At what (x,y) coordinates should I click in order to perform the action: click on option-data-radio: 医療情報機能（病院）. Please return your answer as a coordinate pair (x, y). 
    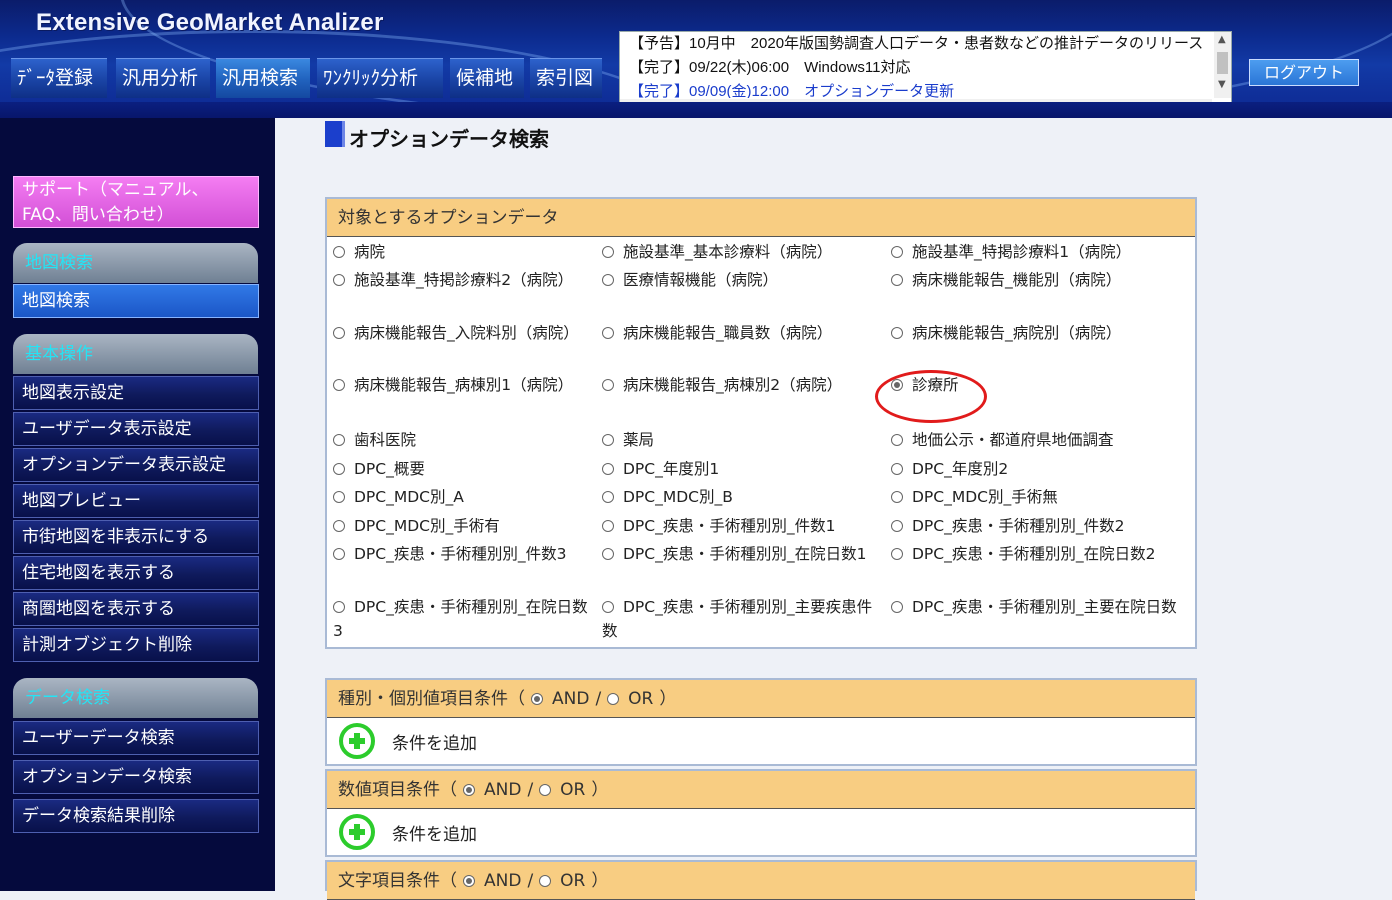
    Looking at the image, I should click on (743, 280).